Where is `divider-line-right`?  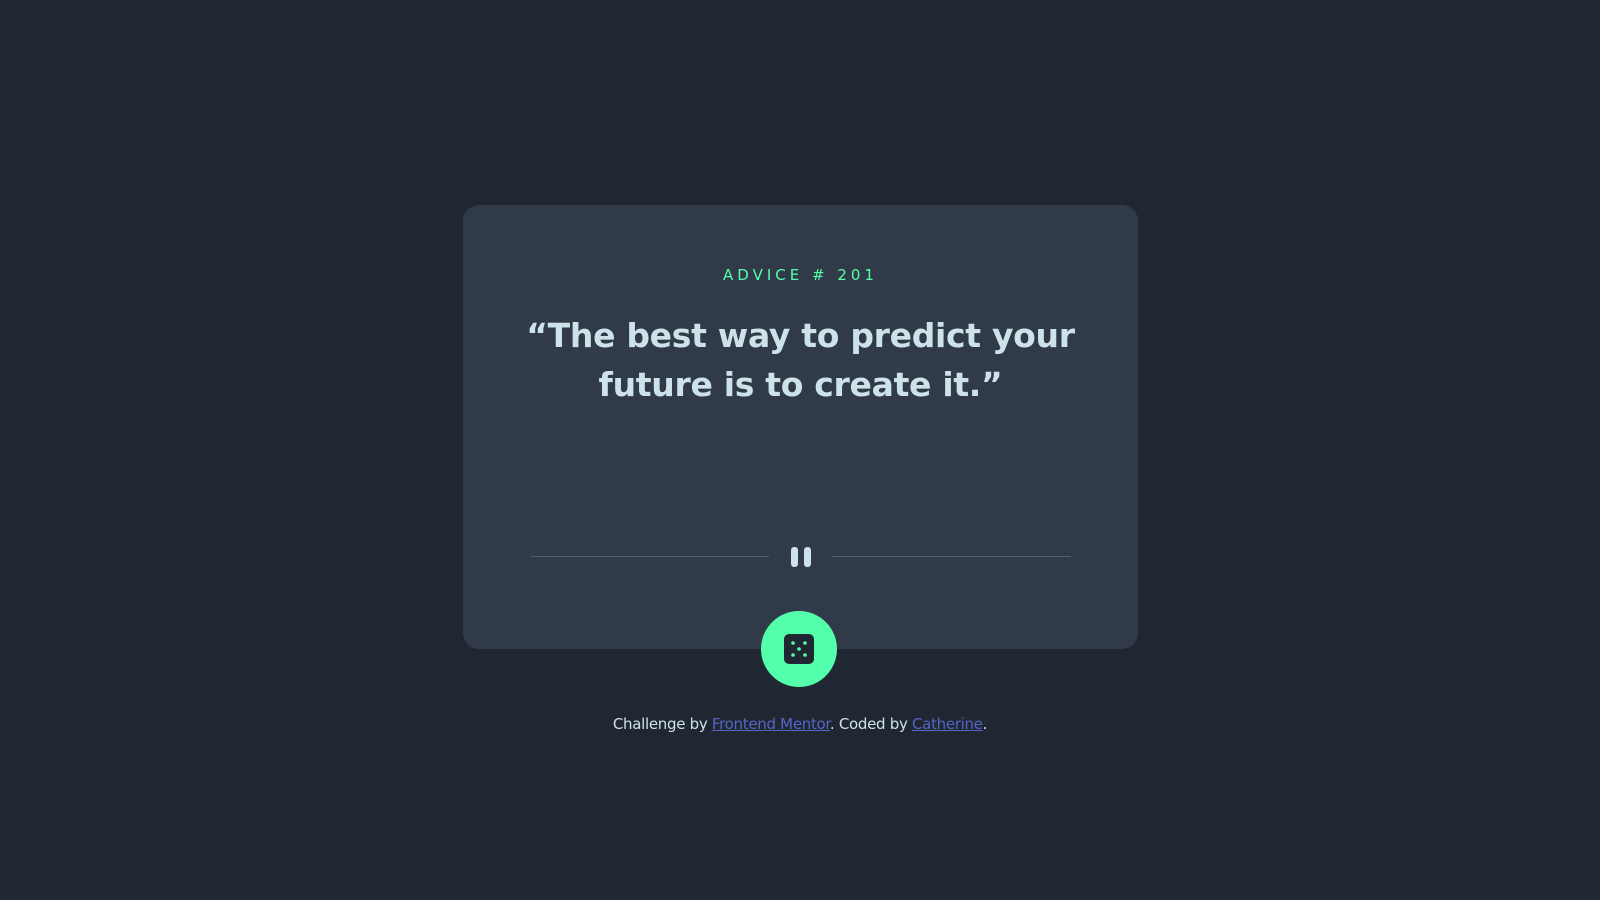
divider-line-right is located at coordinates (951, 556).